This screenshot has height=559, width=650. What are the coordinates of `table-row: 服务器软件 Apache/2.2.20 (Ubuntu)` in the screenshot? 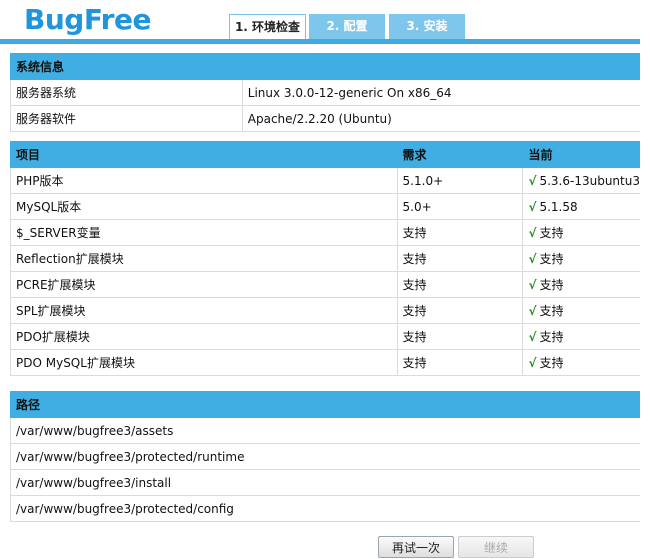 It's located at (325, 118).